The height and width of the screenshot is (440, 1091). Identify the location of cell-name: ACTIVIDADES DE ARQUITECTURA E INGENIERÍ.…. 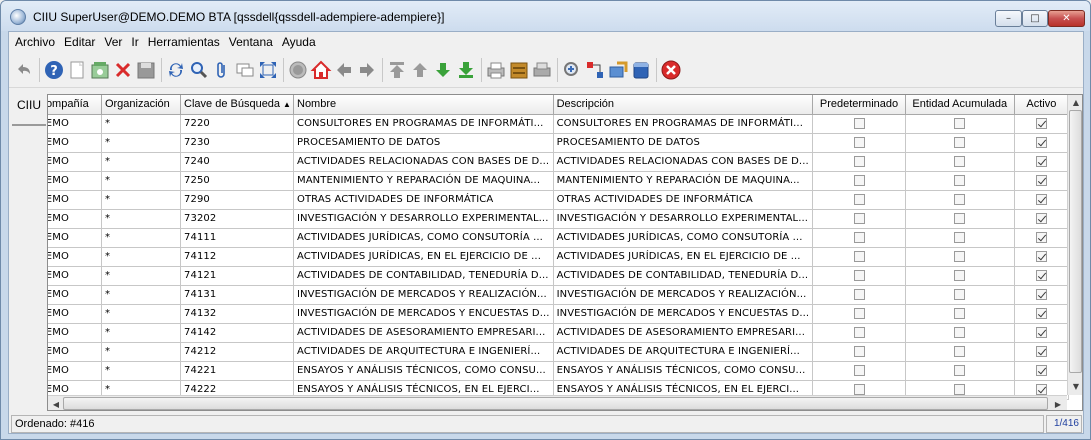
(423, 352).